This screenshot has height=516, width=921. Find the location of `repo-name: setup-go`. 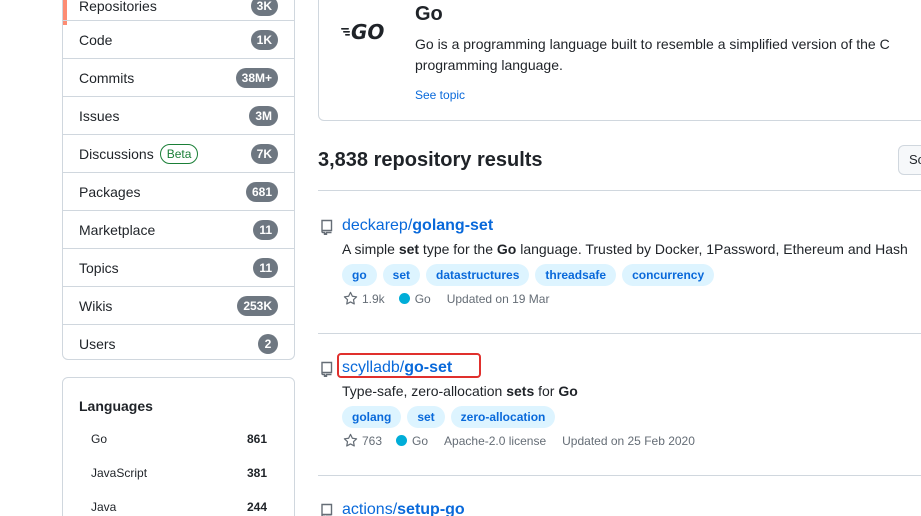

repo-name: setup-go is located at coordinates (431, 508).